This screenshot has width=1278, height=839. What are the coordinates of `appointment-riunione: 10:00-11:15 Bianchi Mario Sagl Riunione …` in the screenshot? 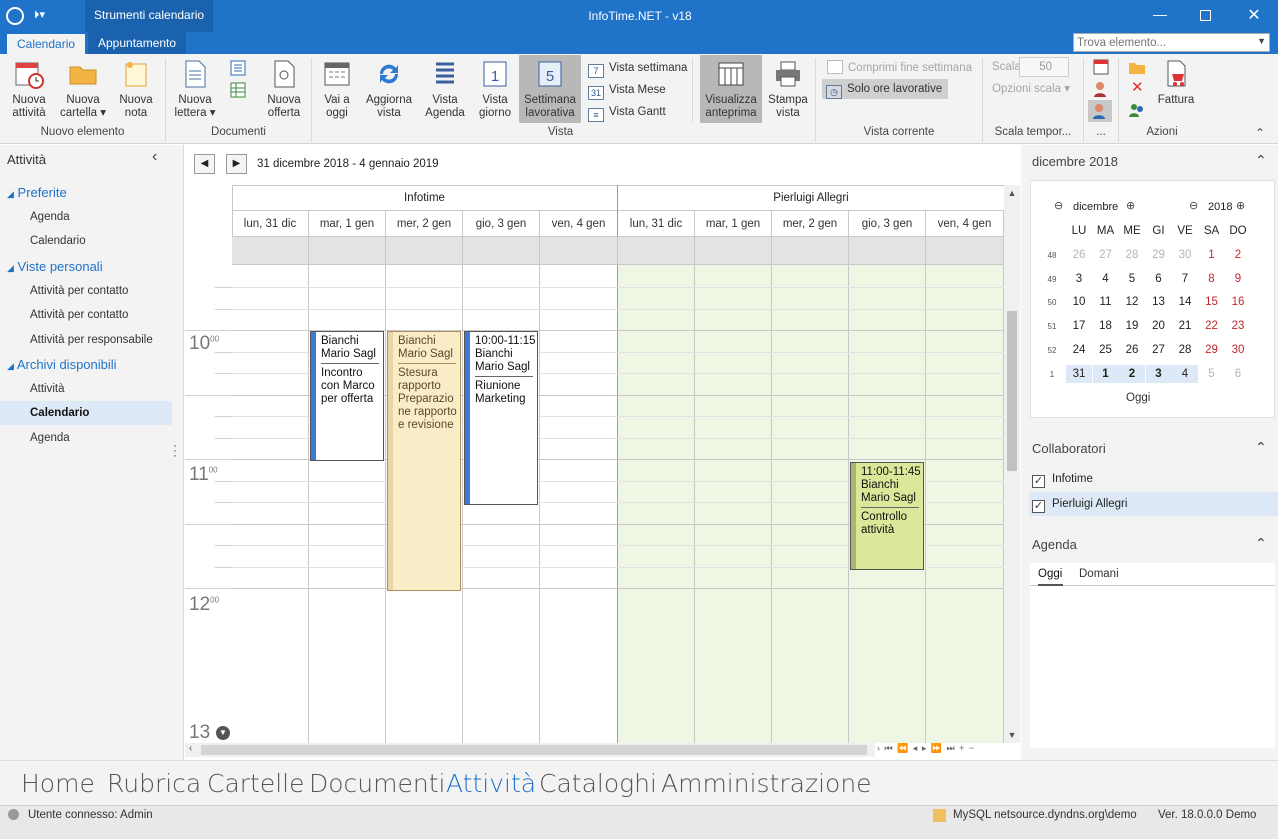 It's located at (501, 418).